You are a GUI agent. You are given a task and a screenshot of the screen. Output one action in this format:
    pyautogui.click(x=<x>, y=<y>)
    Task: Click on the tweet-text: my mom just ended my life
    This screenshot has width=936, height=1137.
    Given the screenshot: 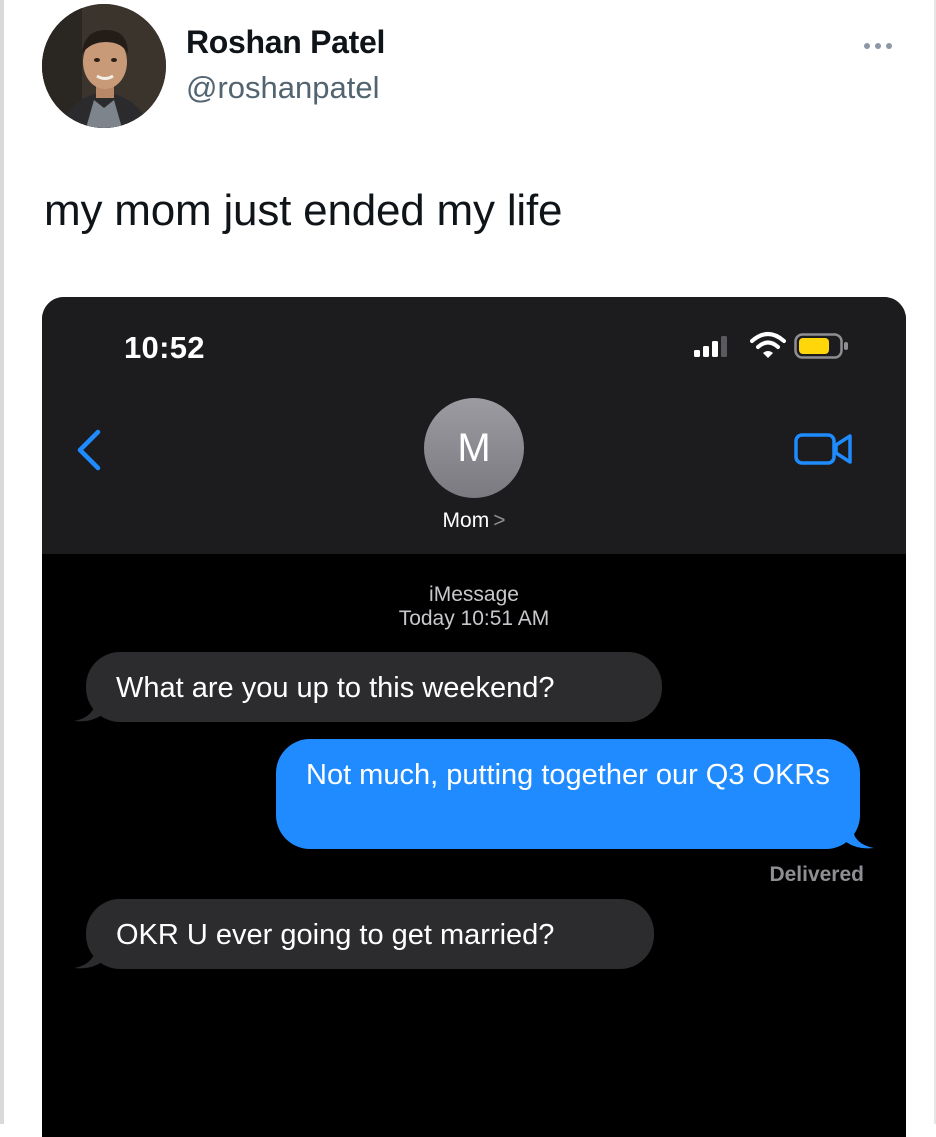 What is the action you would take?
    pyautogui.click(x=303, y=210)
    